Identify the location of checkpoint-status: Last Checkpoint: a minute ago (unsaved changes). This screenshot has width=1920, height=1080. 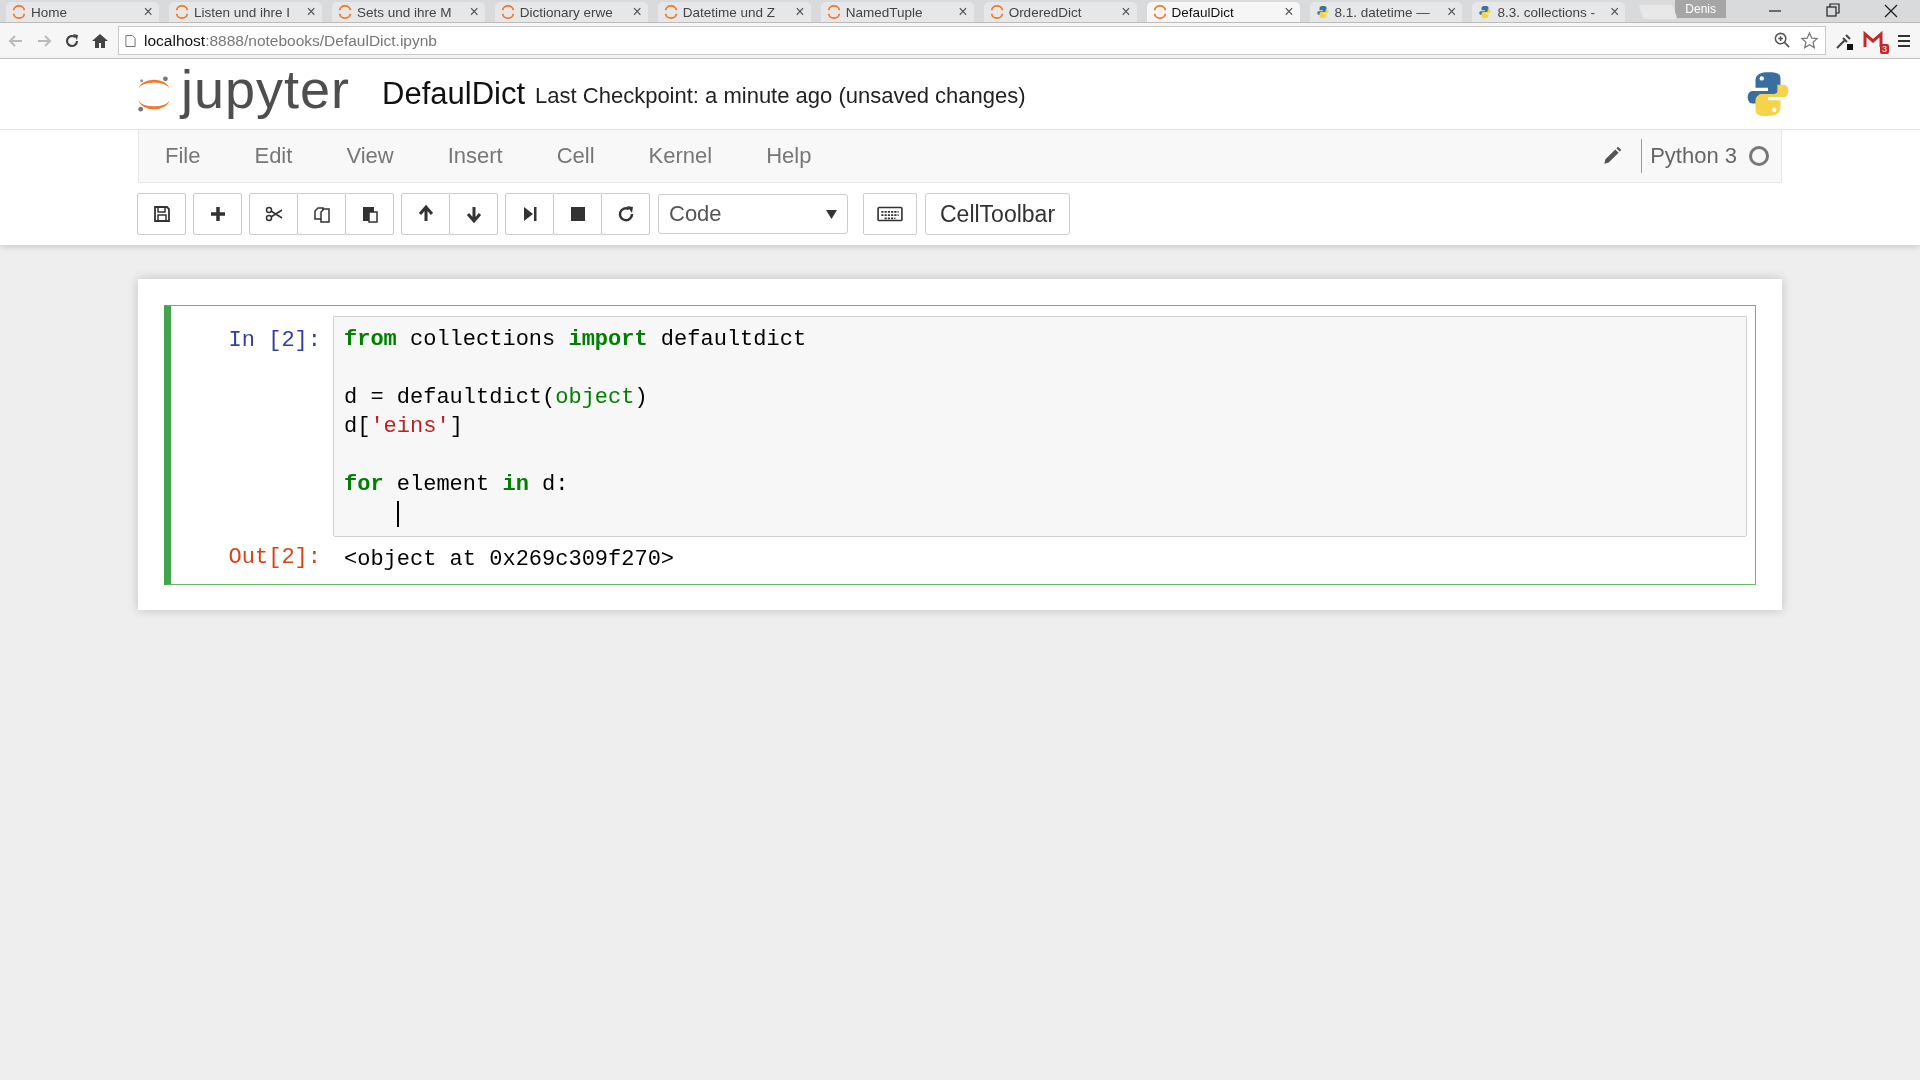
(780, 95).